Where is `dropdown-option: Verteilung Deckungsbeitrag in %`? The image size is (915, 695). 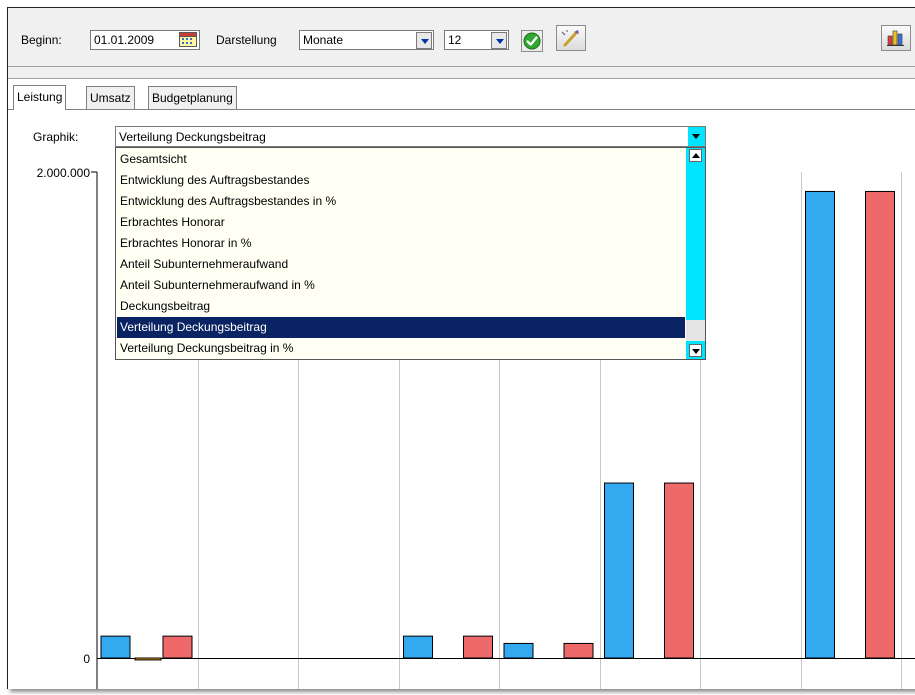
dropdown-option: Verteilung Deckungsbeitrag in % is located at coordinates (401, 348).